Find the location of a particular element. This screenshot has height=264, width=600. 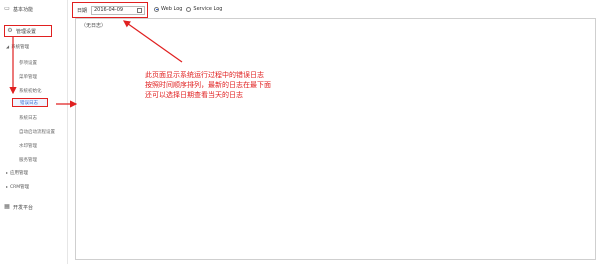

sidebar-group-crm: ▸ CRM管理 is located at coordinates (17, 186).